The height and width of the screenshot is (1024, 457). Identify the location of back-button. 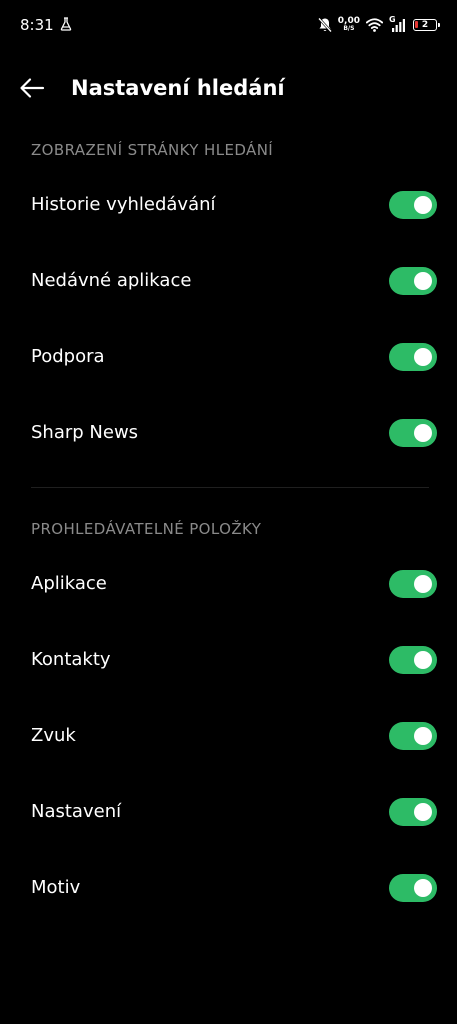
(32, 88).